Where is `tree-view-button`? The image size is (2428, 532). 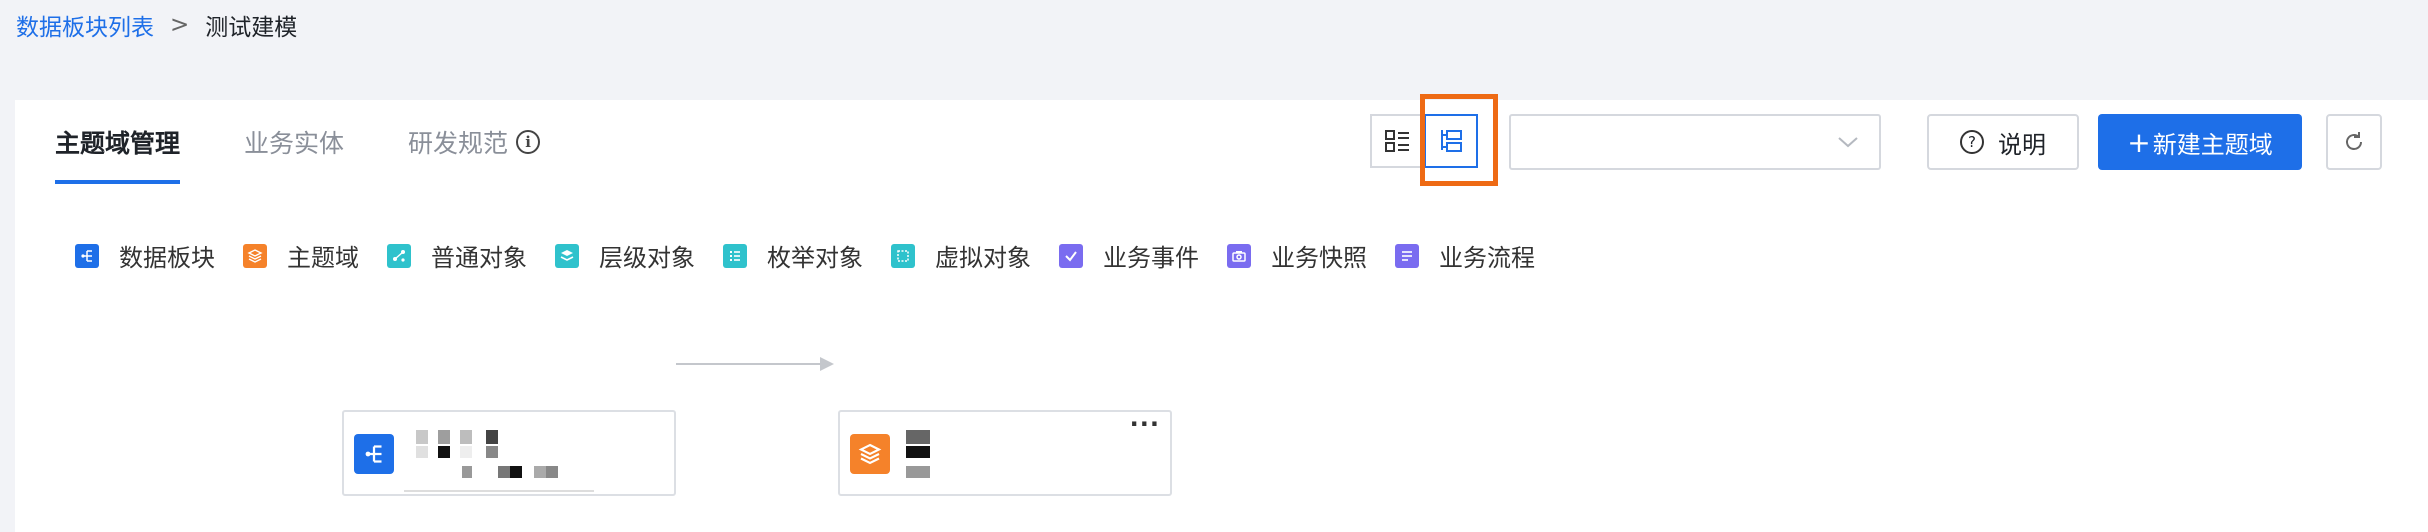 tree-view-button is located at coordinates (1451, 141).